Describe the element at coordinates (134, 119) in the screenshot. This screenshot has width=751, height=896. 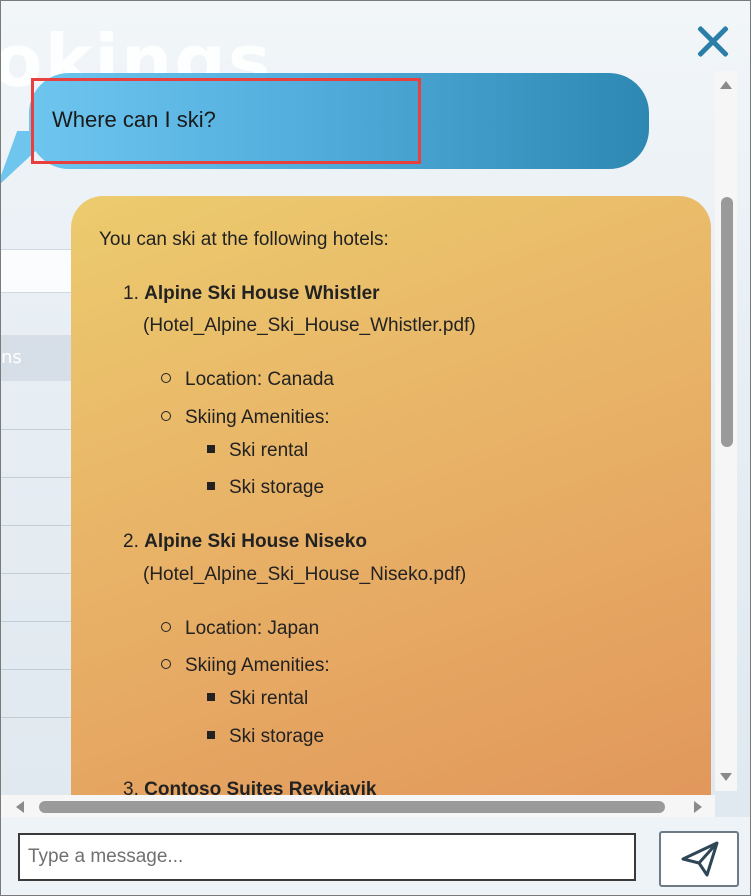
I see `user-message-text: Where can I ski?` at that location.